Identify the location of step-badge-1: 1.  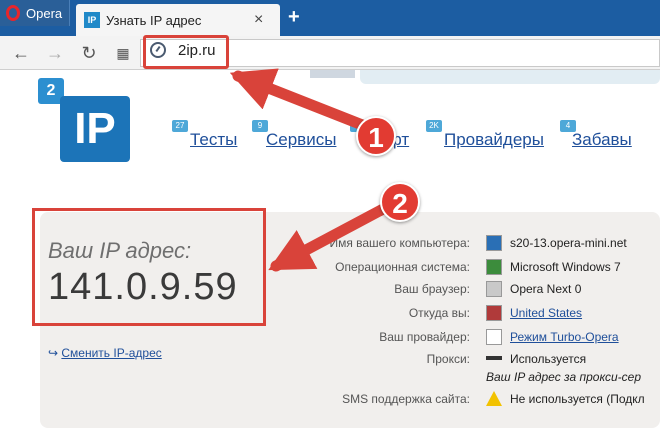
(376, 136).